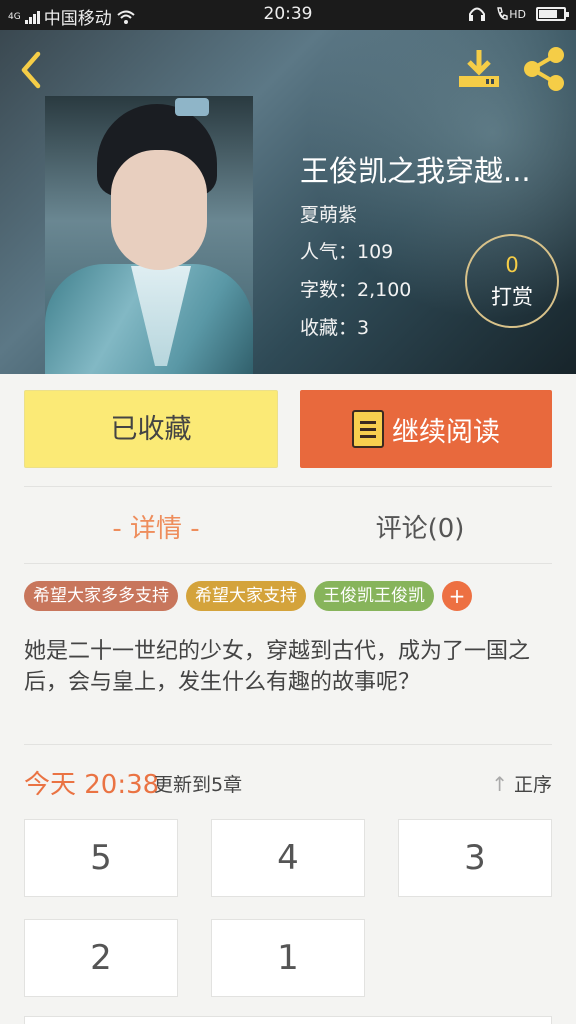 This screenshot has height=1024, width=576. I want to click on book-cover-image, so click(149, 235).